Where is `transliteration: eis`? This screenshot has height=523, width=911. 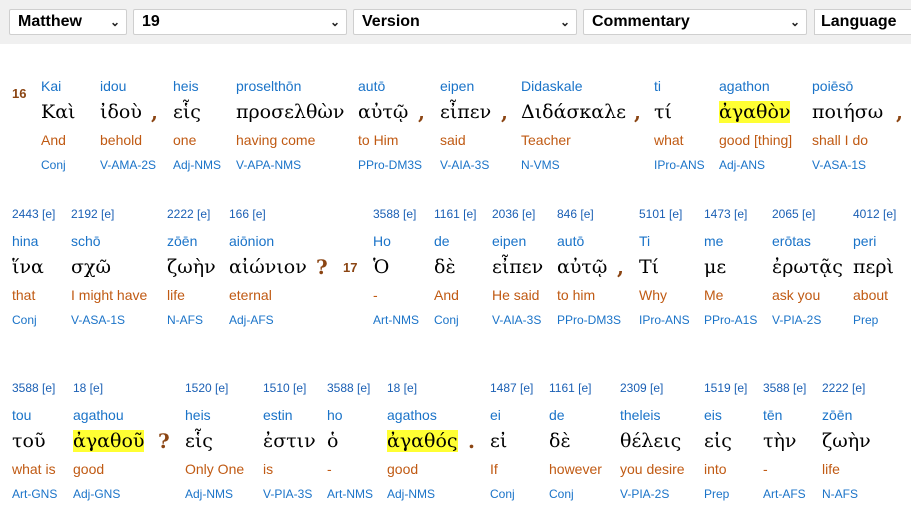 transliteration: eis is located at coordinates (713, 415).